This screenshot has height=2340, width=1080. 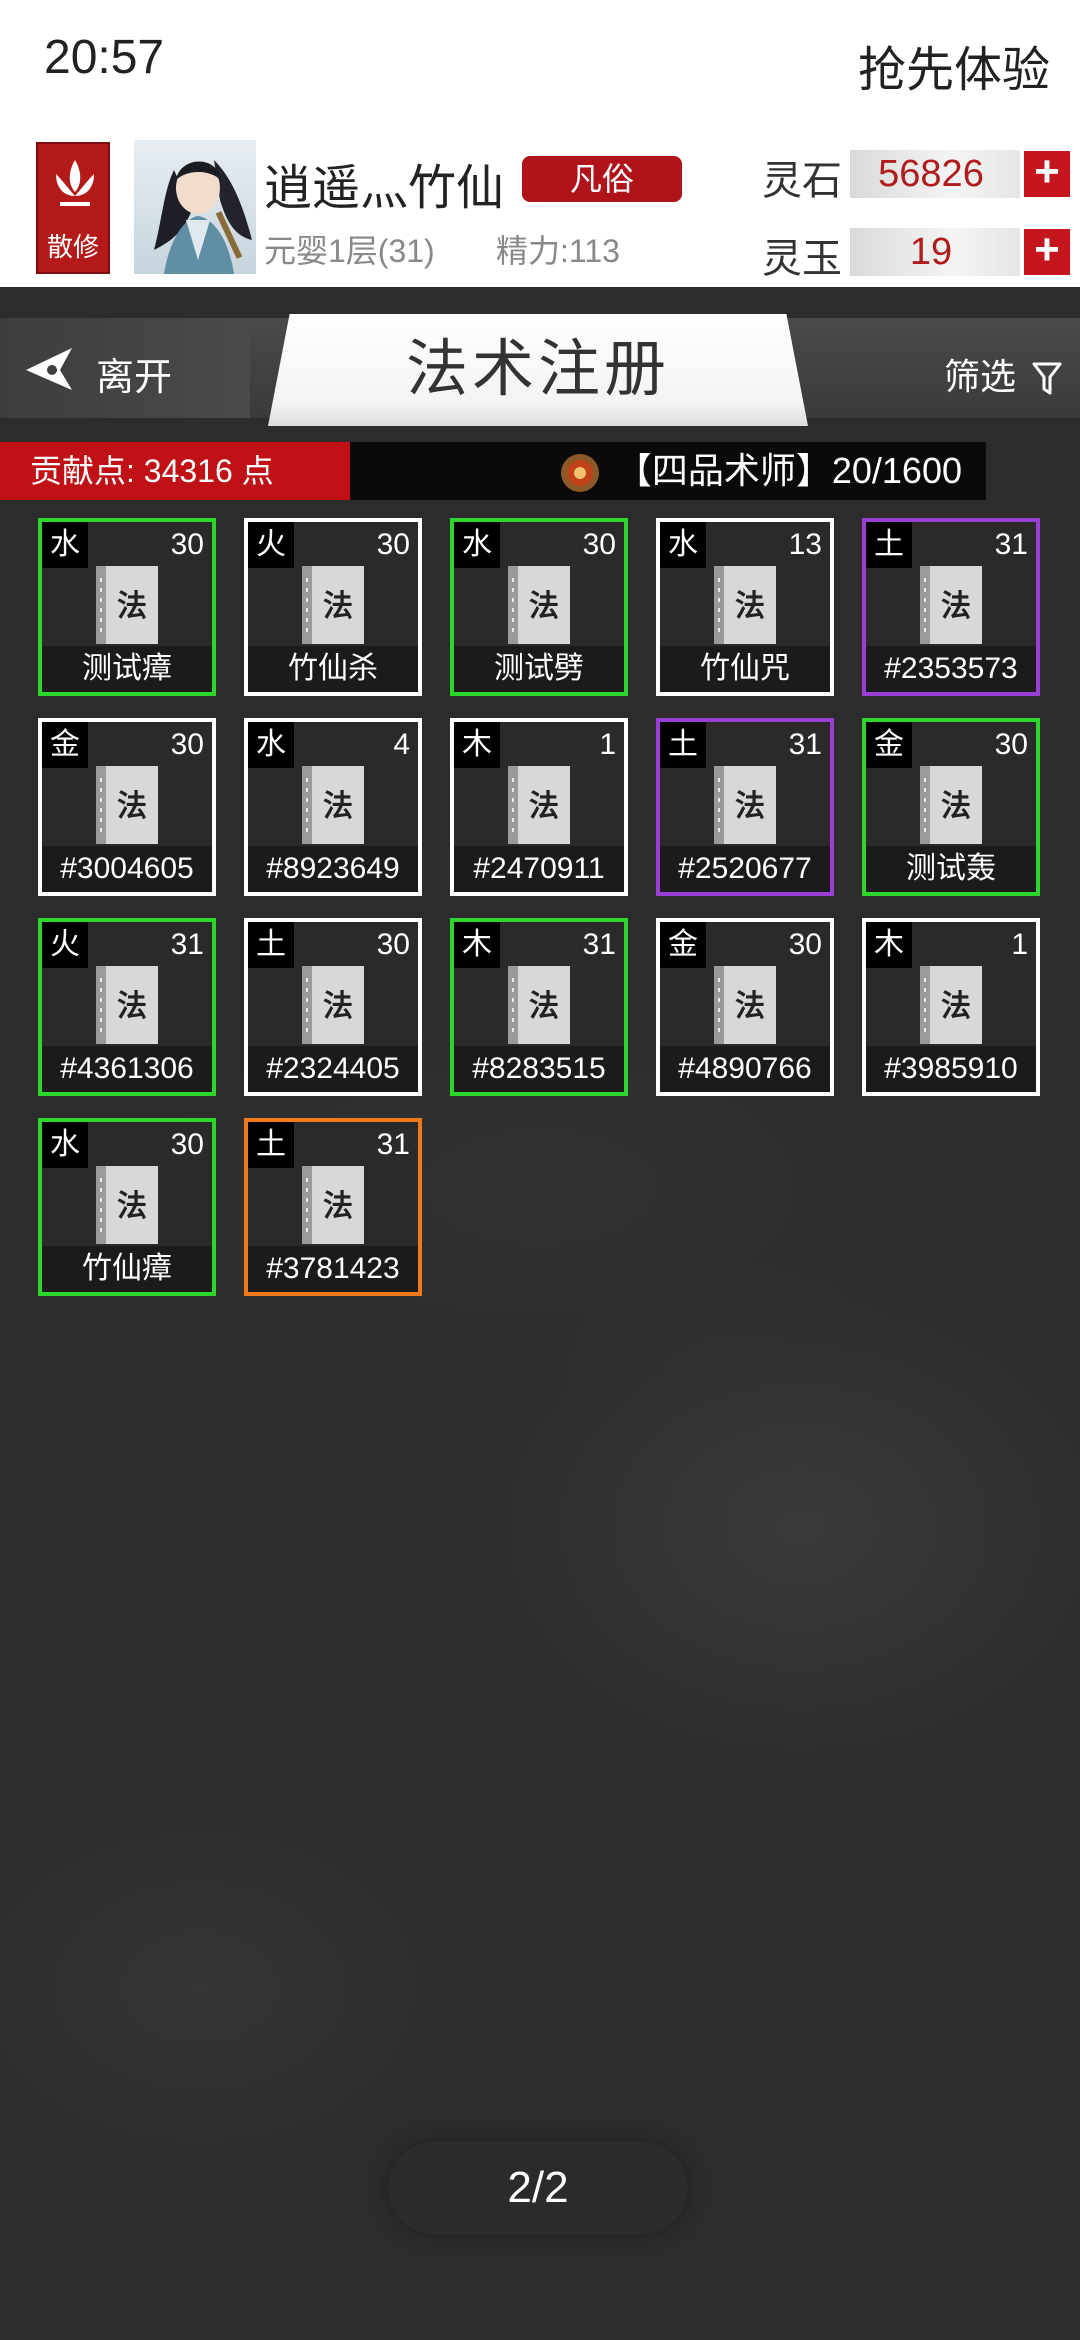 What do you see at coordinates (951, 1069) in the screenshot?
I see `spell-name: #3985910` at bounding box center [951, 1069].